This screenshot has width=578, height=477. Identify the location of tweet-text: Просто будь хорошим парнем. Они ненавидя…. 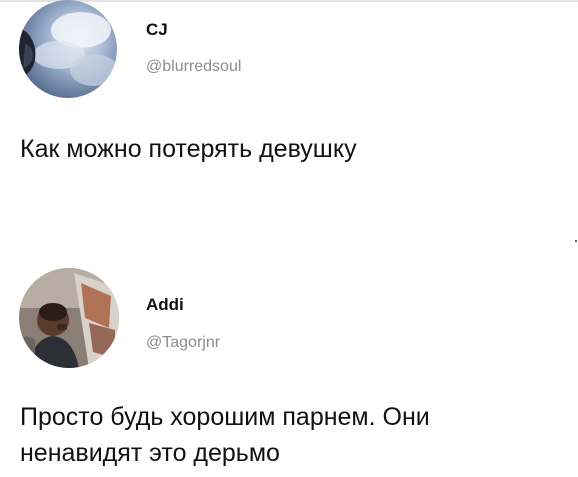
(292, 435).